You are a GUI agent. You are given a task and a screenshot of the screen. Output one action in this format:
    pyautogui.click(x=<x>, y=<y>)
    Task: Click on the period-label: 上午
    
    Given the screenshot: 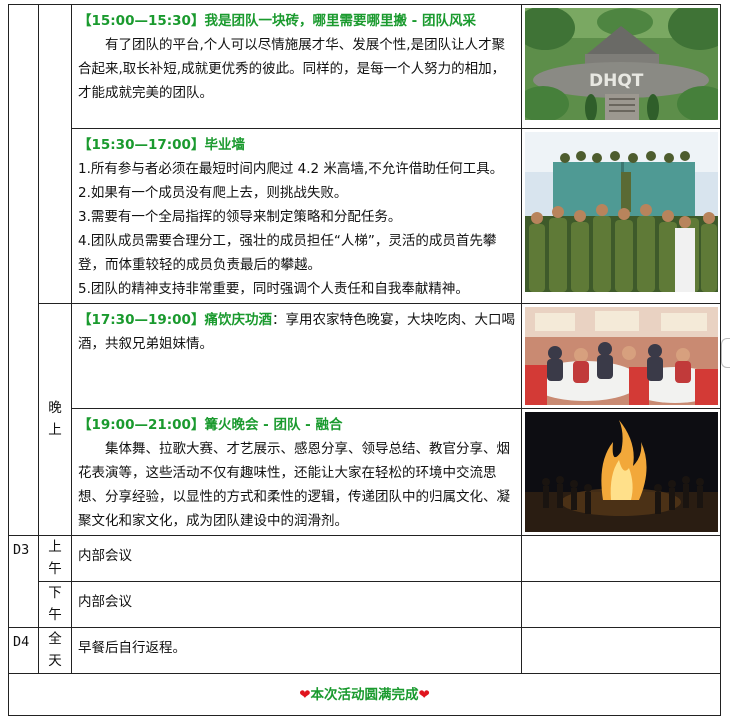 What is the action you would take?
    pyautogui.click(x=55, y=558)
    